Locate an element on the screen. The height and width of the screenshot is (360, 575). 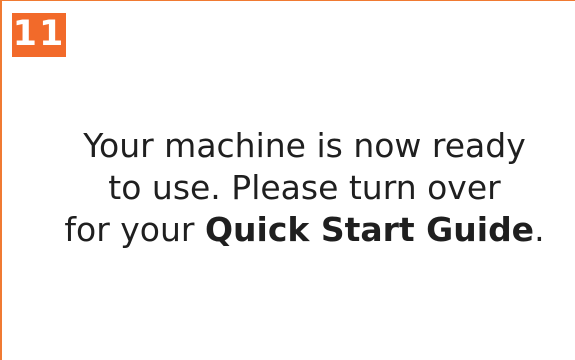
message-line-3: for your Quick Start Guide. is located at coordinates (288, 230).